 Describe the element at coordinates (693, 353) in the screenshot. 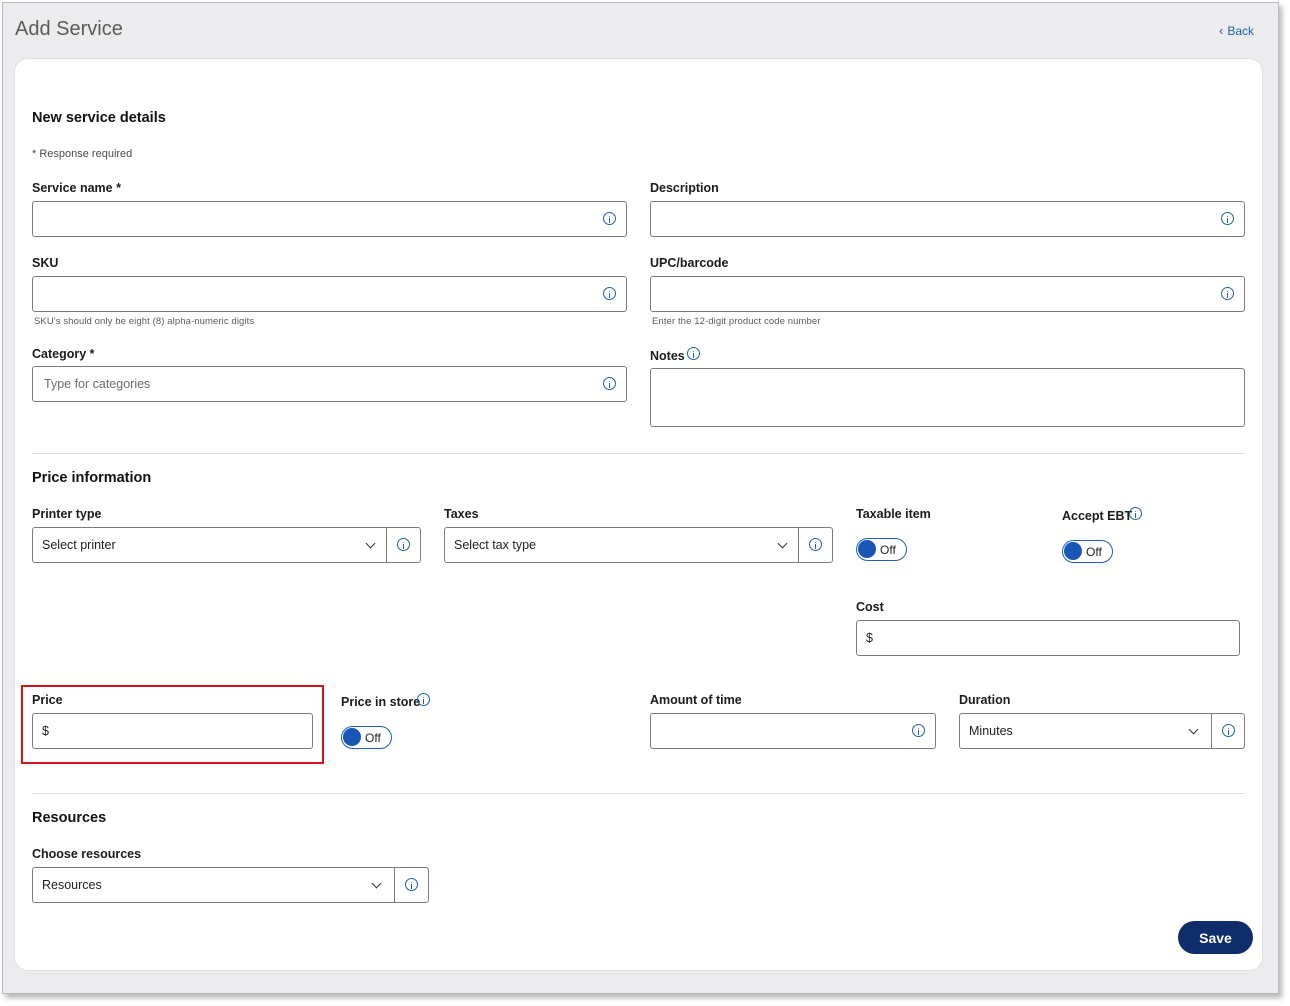

I see `notes-info-icon` at that location.